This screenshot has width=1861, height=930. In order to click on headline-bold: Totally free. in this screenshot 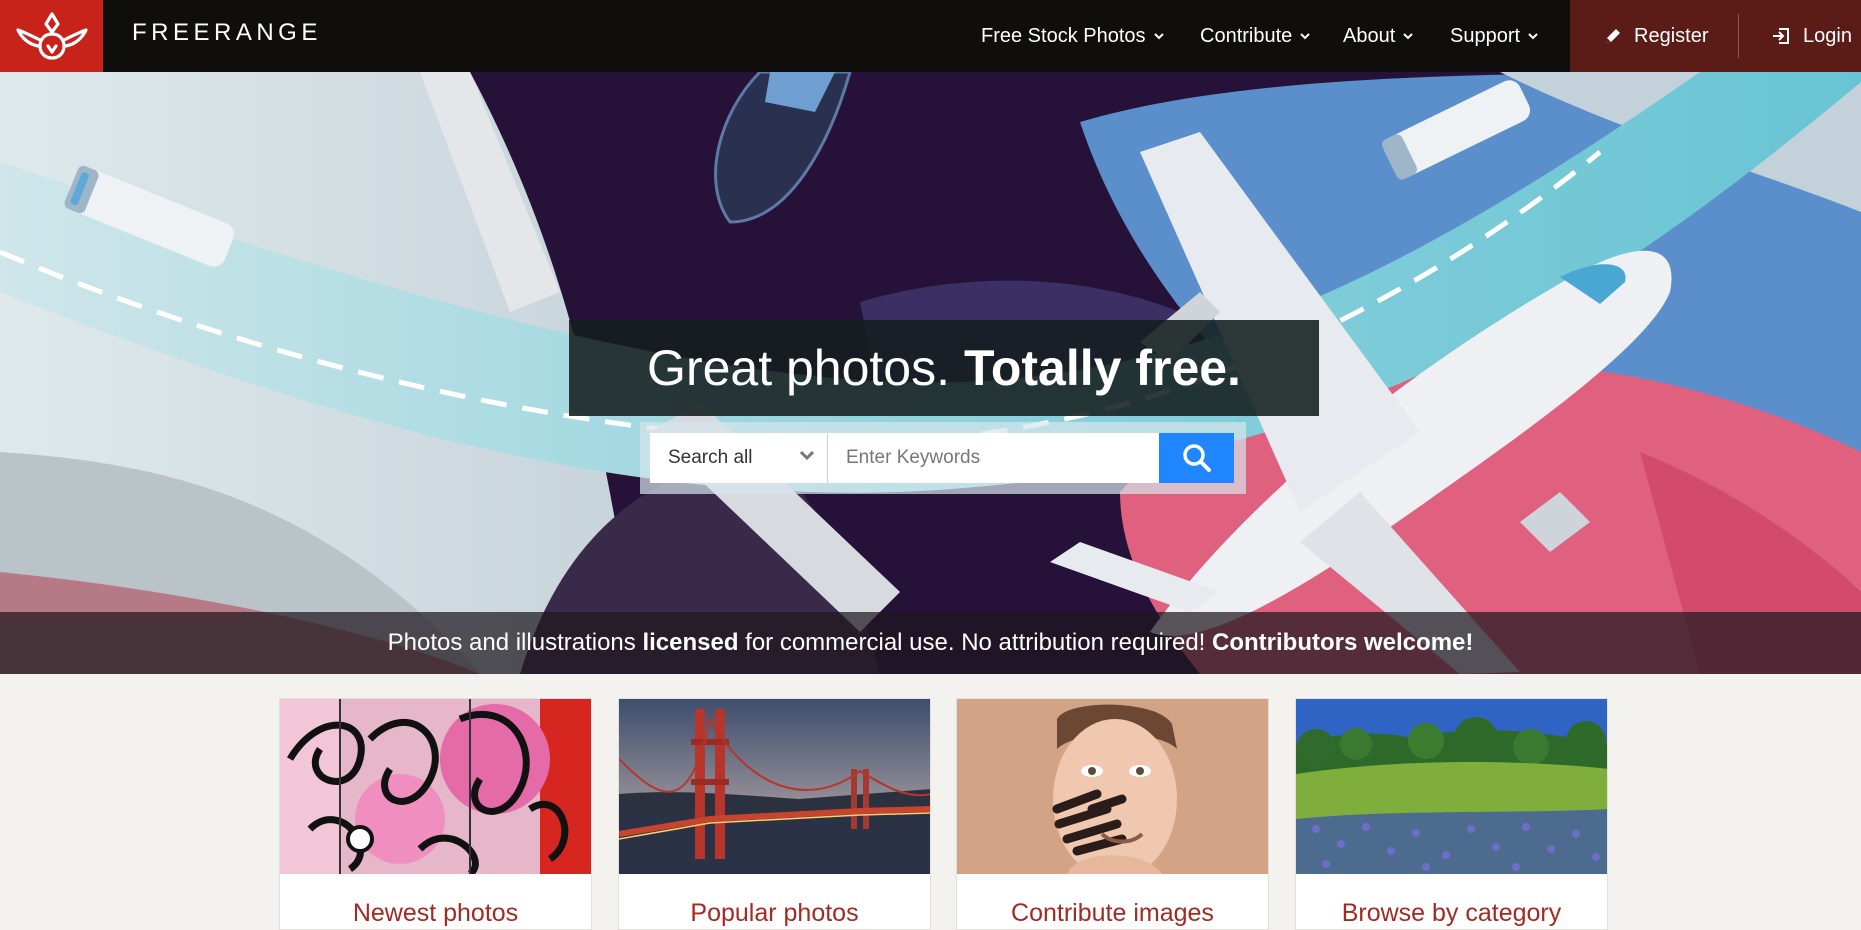, I will do `click(1102, 368)`.